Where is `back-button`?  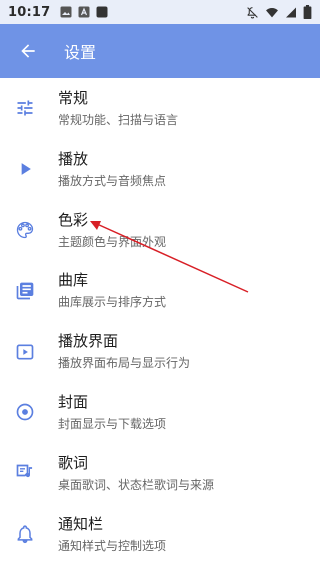
back-button is located at coordinates (28, 51).